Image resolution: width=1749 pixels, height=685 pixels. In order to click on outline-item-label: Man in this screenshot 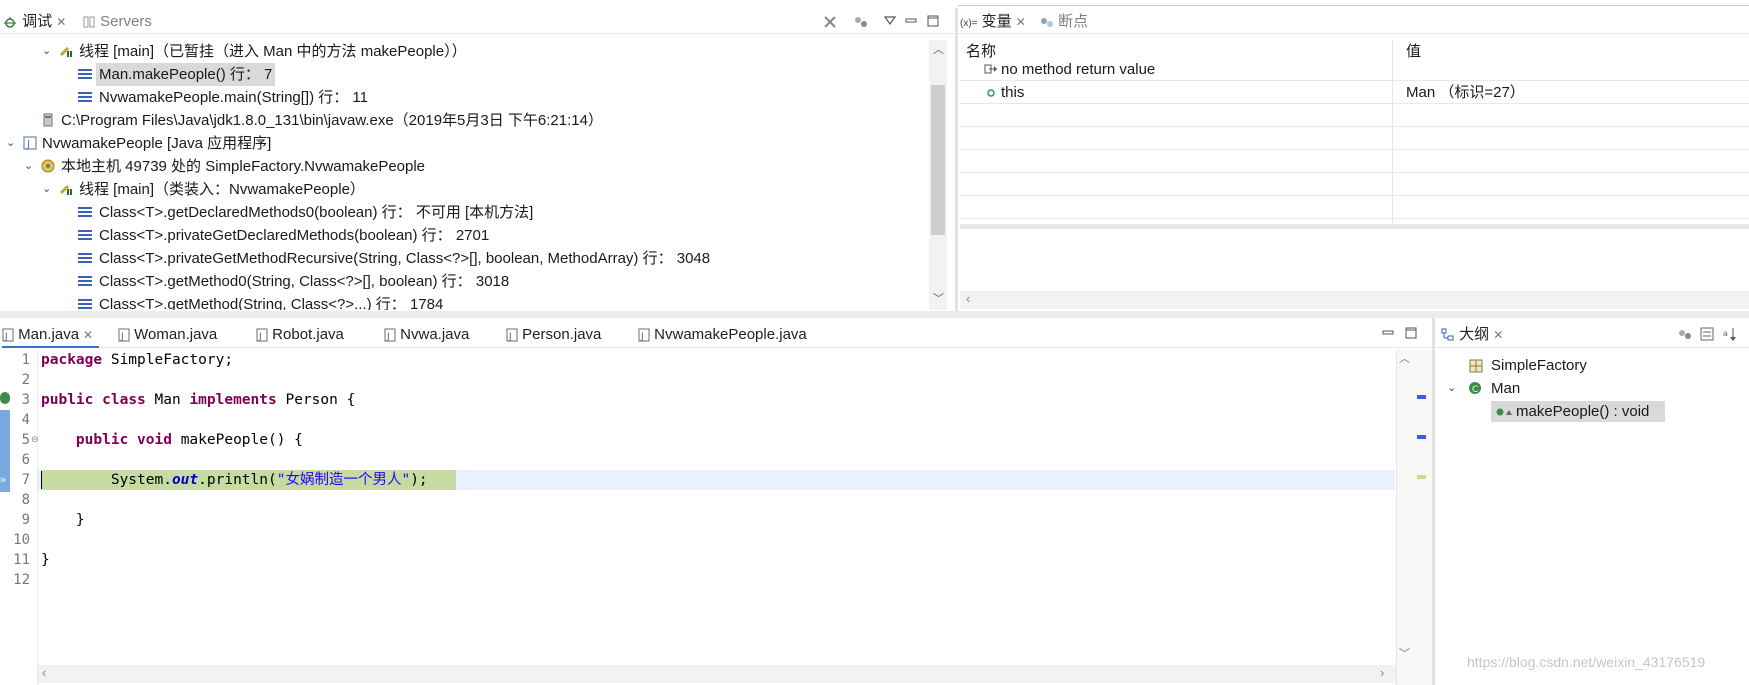, I will do `click(1506, 388)`.